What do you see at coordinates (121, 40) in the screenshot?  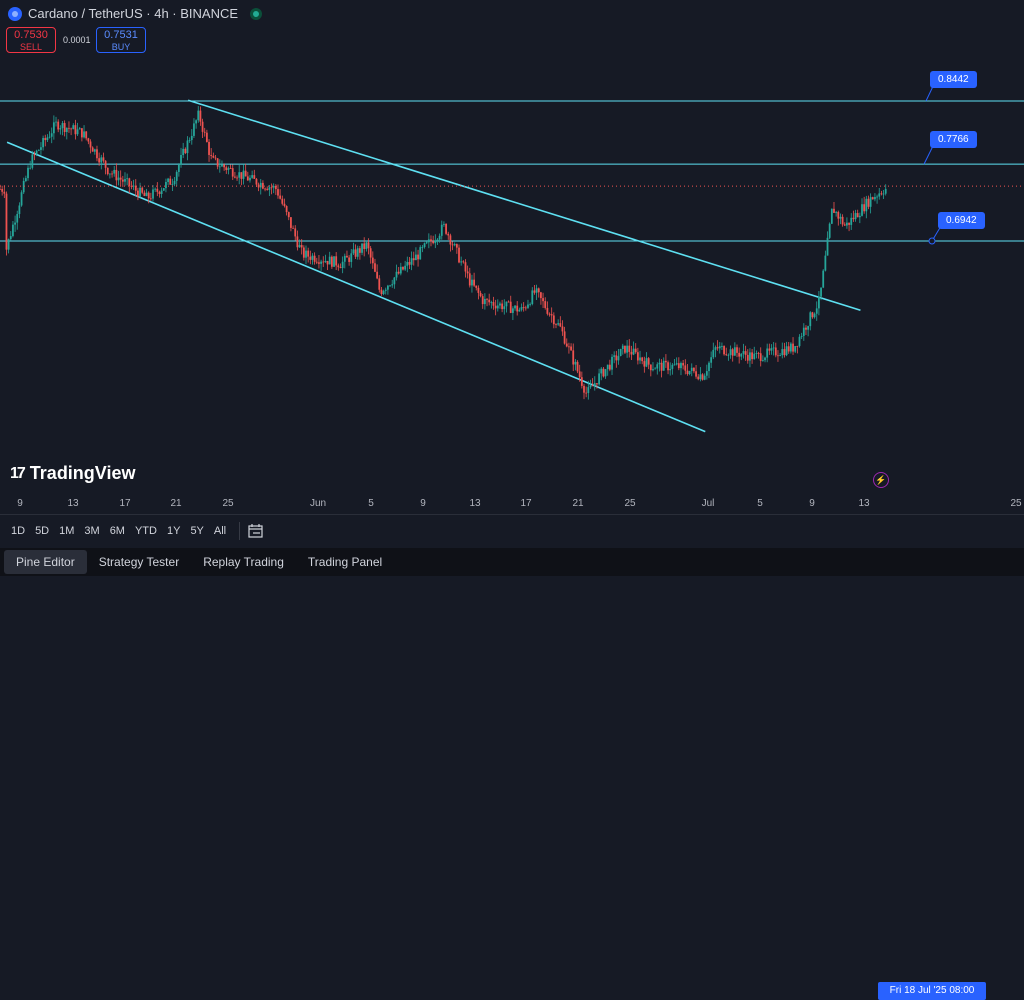 I see `buy-button: 0.7531 BUY` at bounding box center [121, 40].